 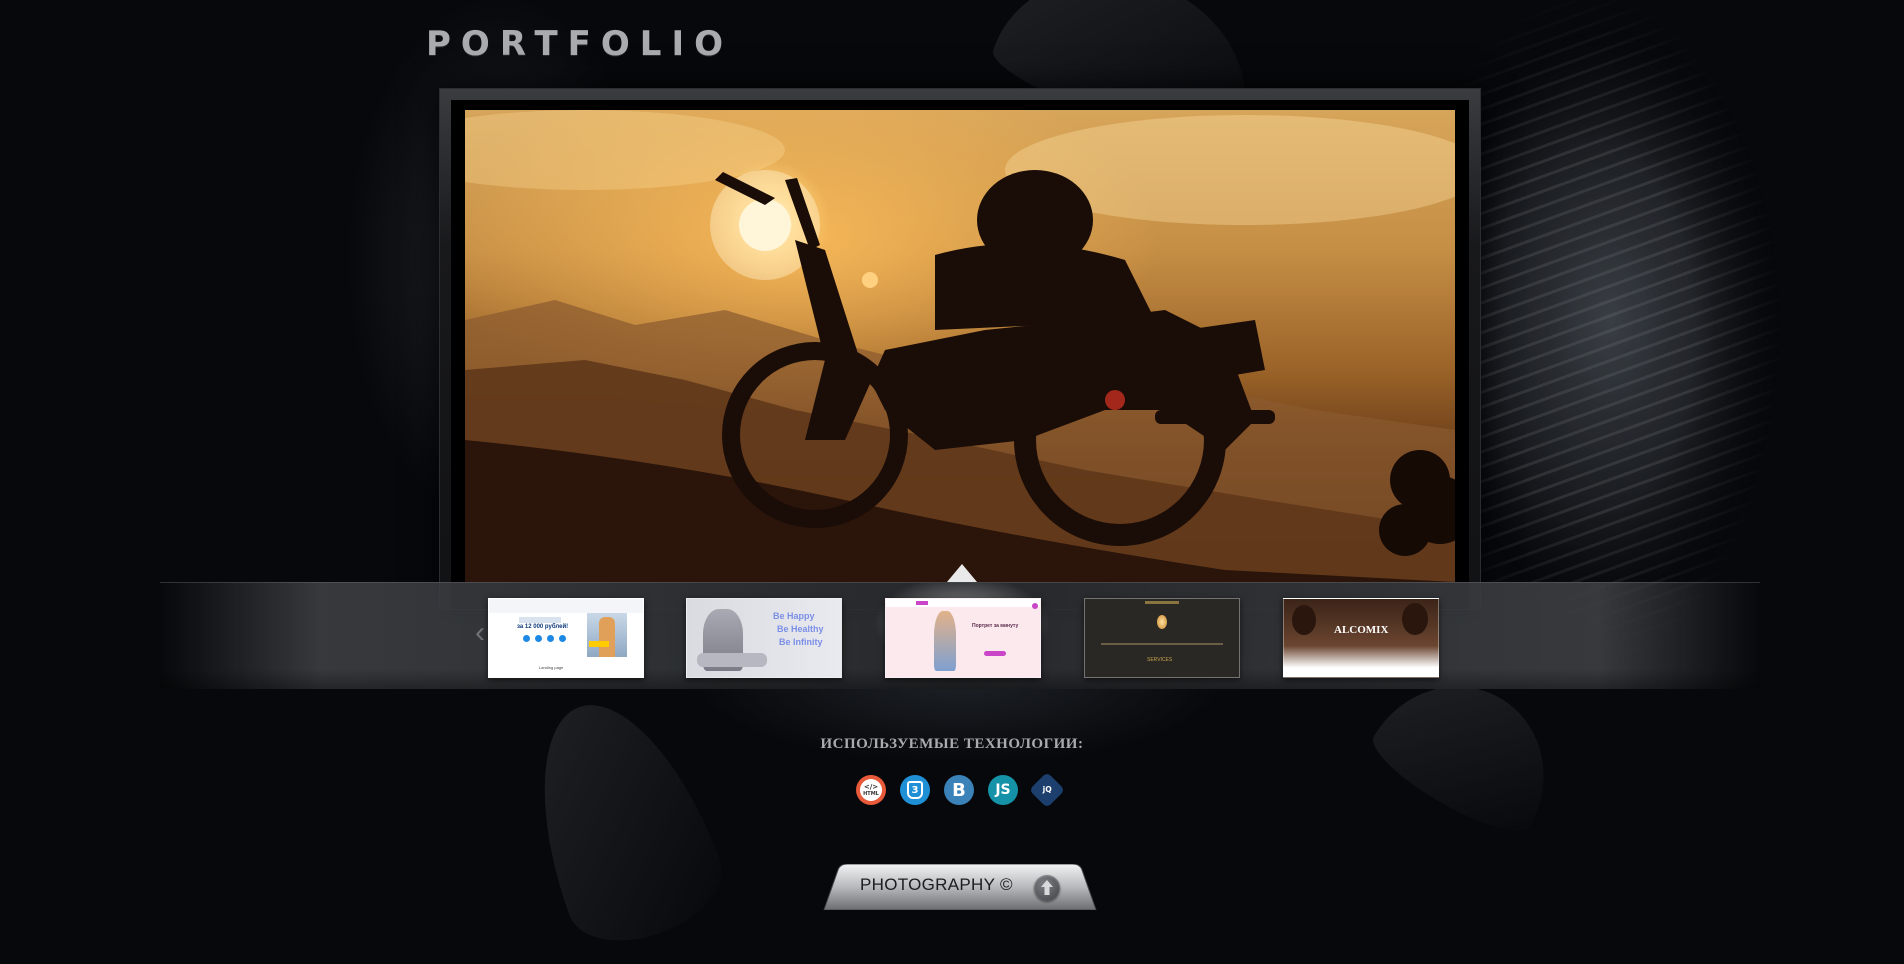 What do you see at coordinates (962, 573) in the screenshot?
I see `active-pointer` at bounding box center [962, 573].